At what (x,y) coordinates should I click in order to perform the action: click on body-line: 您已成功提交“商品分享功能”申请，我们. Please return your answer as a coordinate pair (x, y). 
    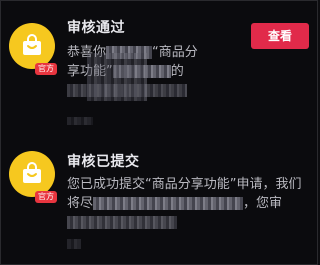
    Looking at the image, I should click on (189, 184).